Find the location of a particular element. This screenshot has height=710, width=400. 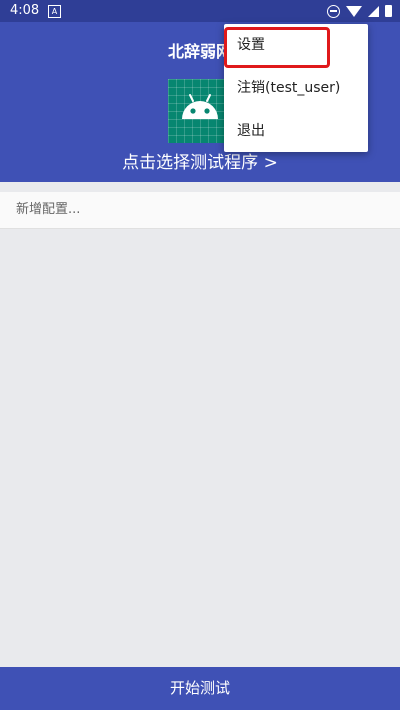

menu-item-logout: 注销(test_user) is located at coordinates (296, 88).